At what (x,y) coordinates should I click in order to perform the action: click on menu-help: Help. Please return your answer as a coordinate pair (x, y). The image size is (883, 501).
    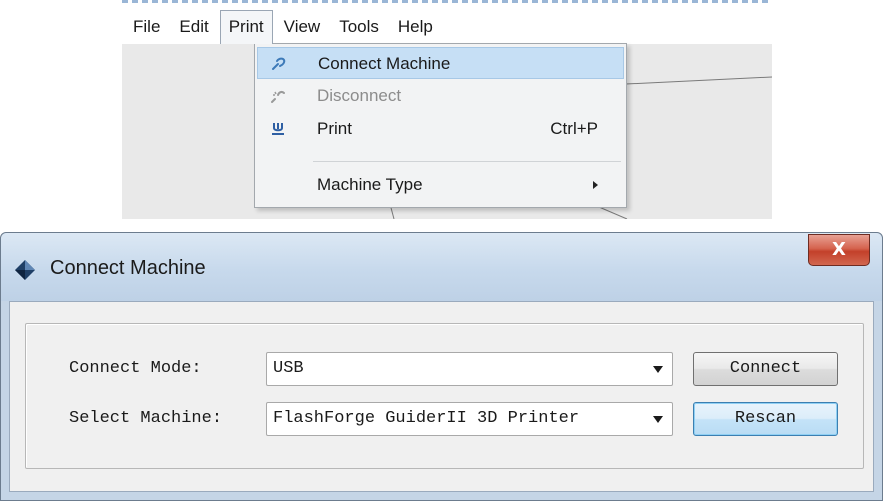
    Looking at the image, I should click on (415, 27).